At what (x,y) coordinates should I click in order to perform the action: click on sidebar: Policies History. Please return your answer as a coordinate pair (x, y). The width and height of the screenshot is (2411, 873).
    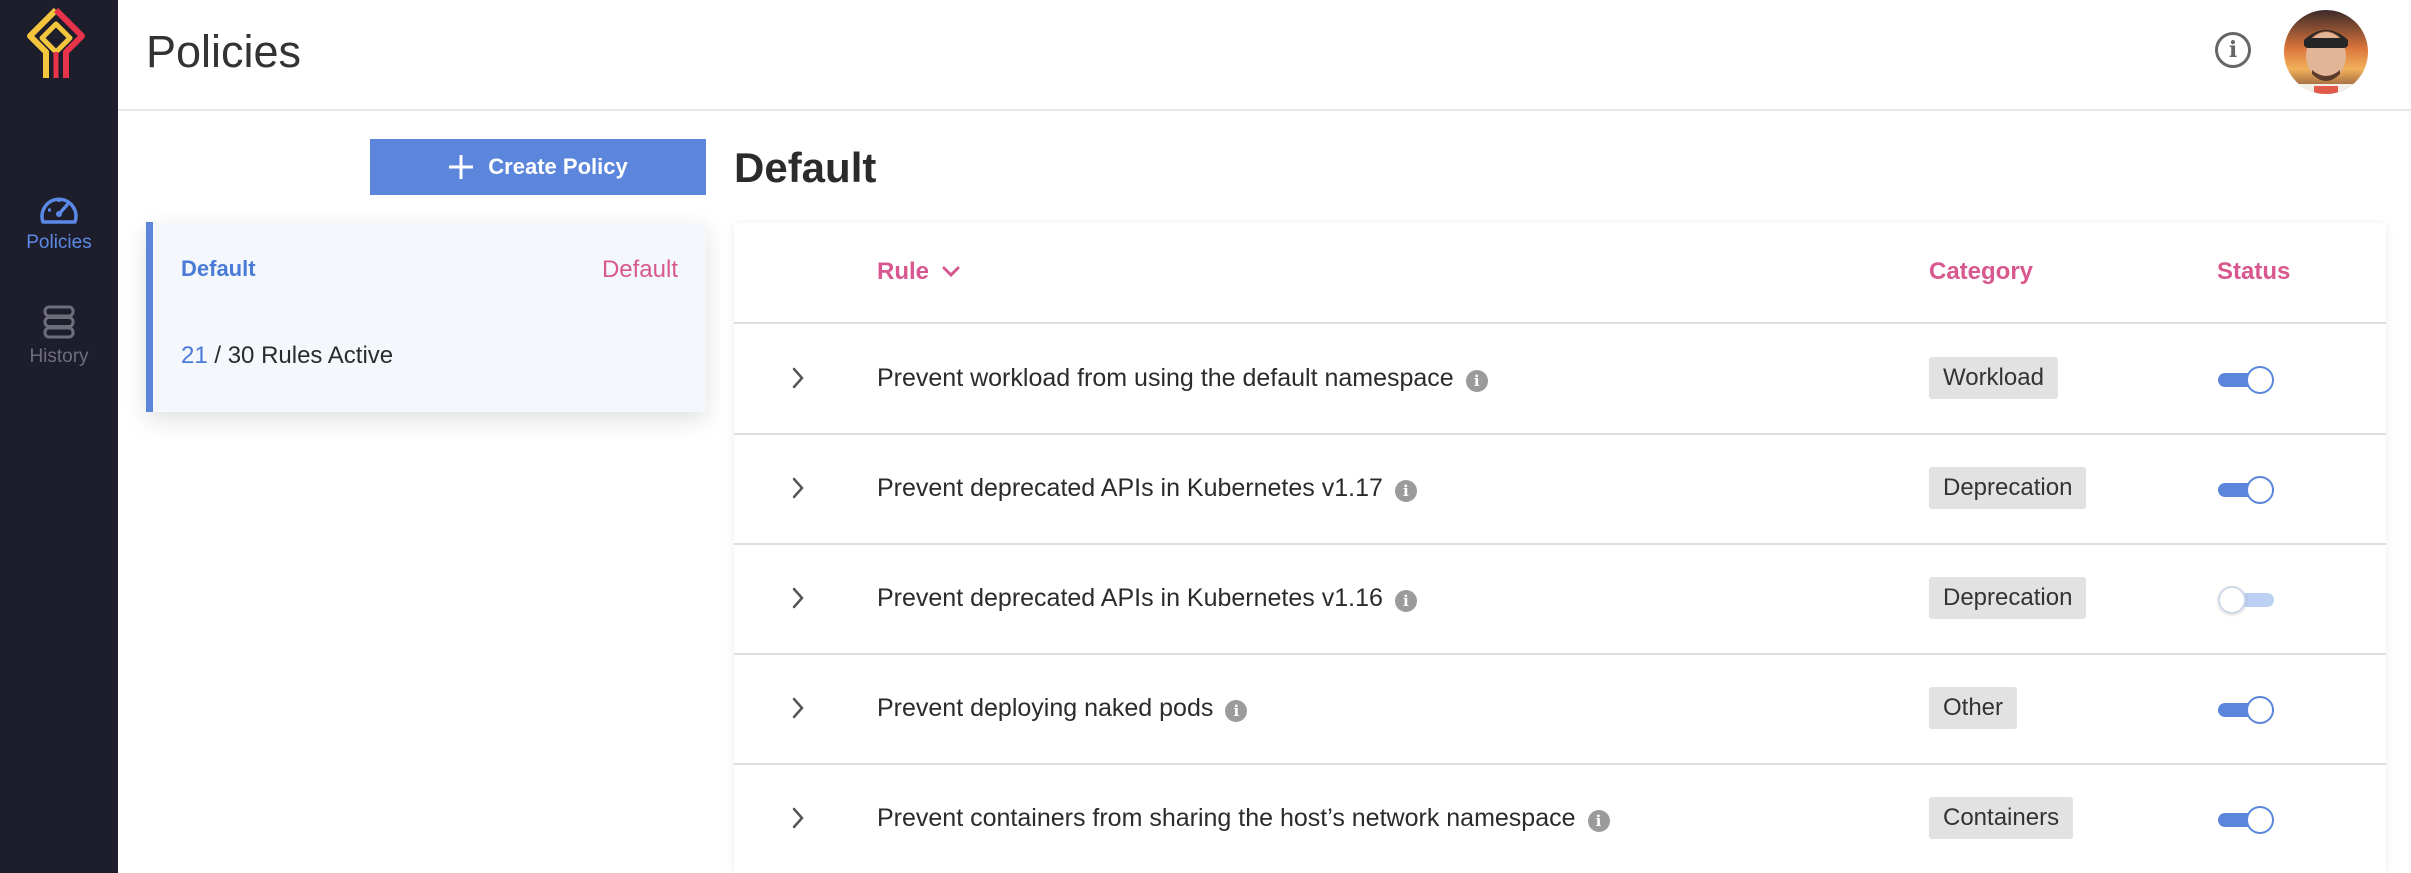
    Looking at the image, I should click on (59, 436).